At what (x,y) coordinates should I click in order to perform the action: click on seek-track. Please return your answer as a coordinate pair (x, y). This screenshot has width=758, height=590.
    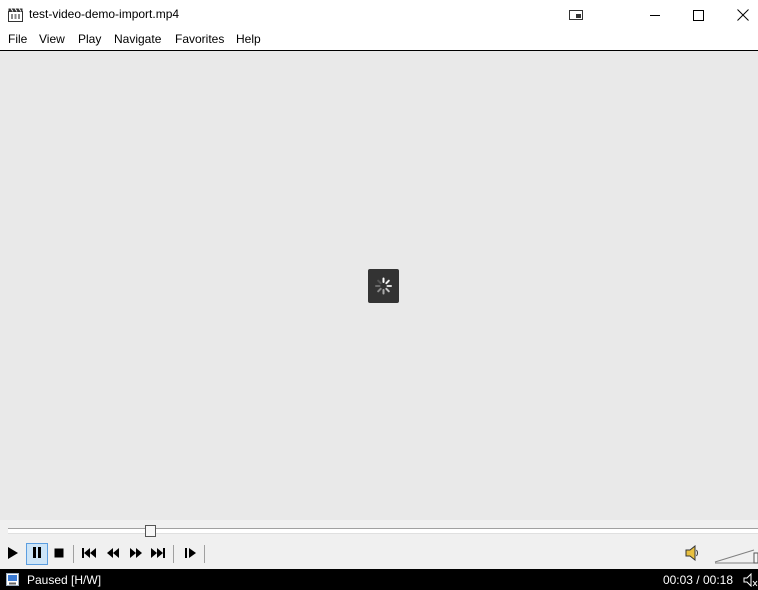
    Looking at the image, I should click on (383, 531).